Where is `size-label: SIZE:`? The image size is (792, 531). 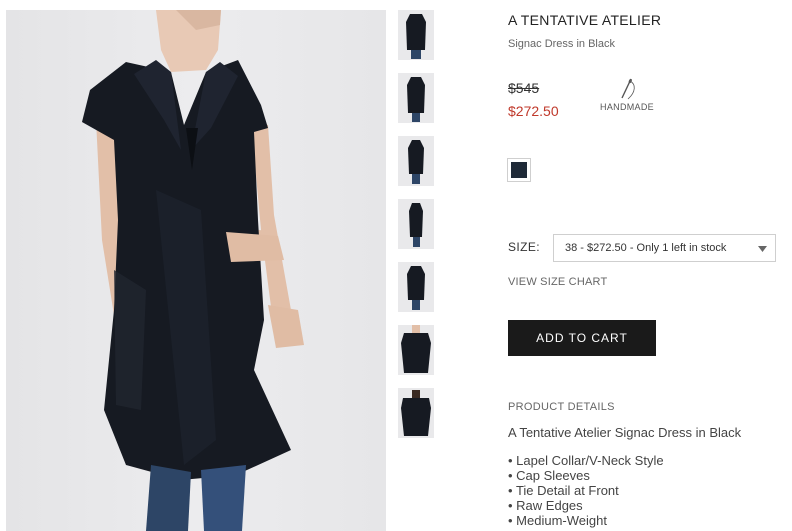
size-label: SIZE: is located at coordinates (524, 247).